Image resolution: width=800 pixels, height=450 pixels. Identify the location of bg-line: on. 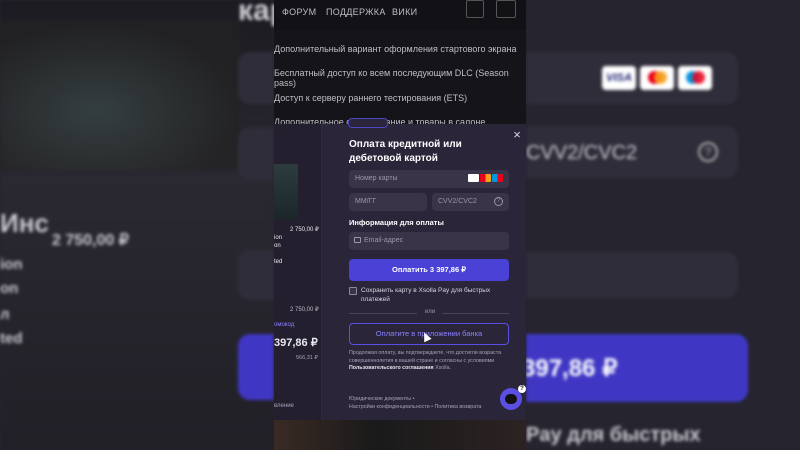
(9, 288).